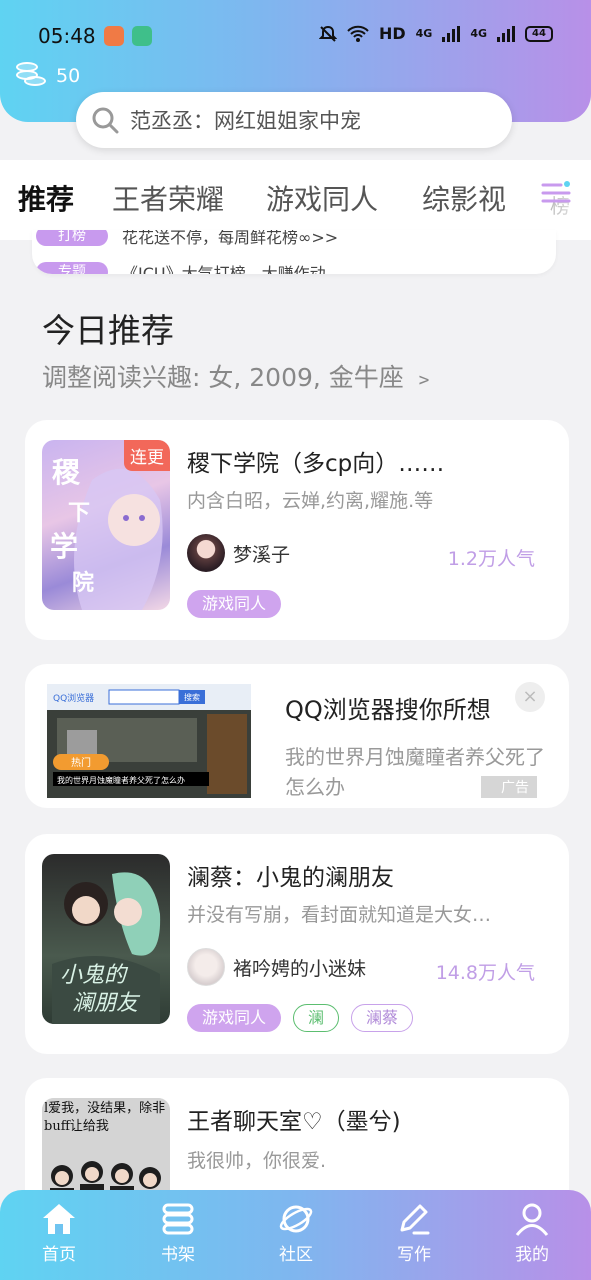 The width and height of the screenshot is (591, 1280). What do you see at coordinates (192, 697) in the screenshot?
I see `ad-image-search-button: 搜索` at bounding box center [192, 697].